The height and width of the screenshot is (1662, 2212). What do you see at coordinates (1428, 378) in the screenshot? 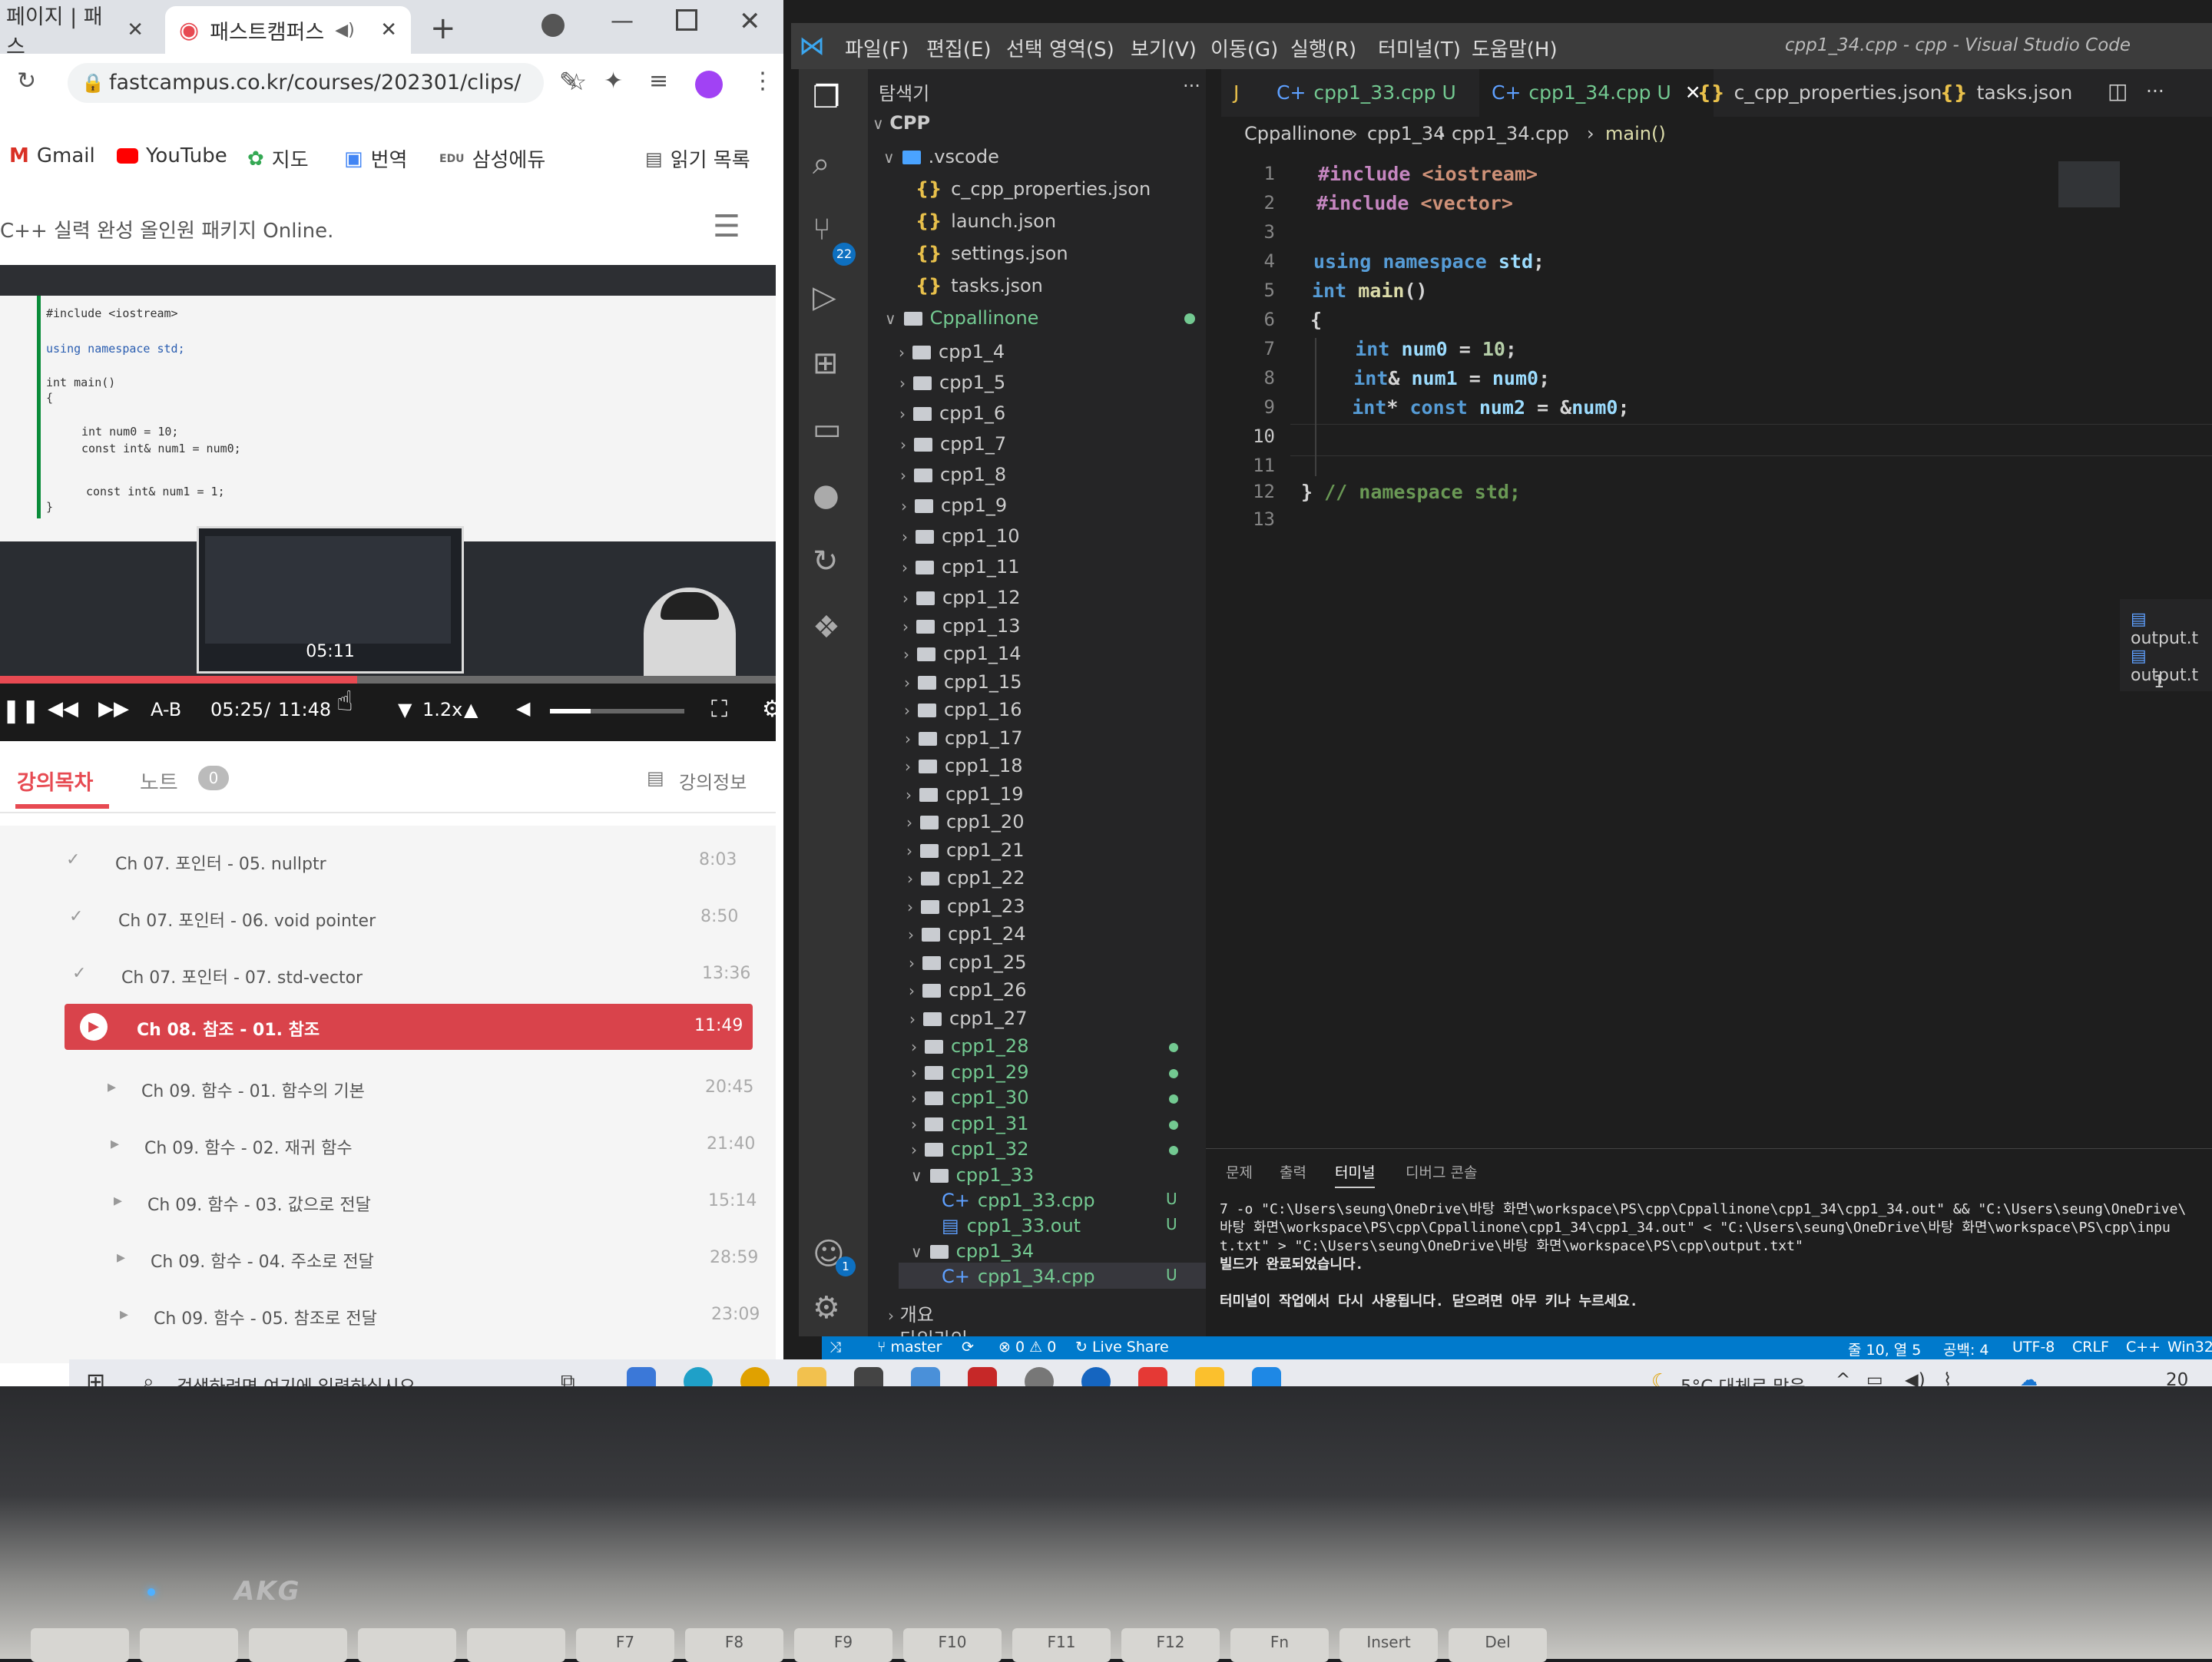
I see `code-line: int& num1 = num0;` at bounding box center [1428, 378].